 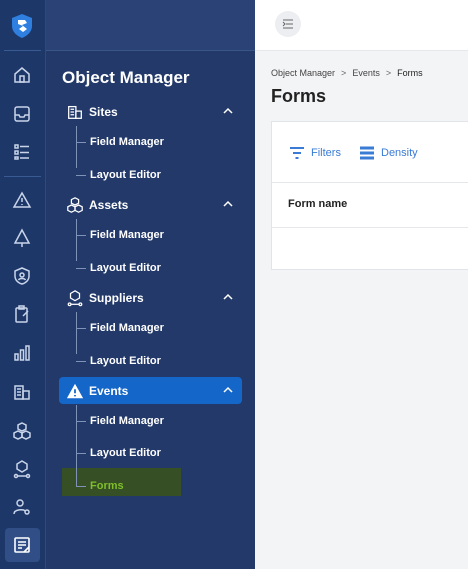 What do you see at coordinates (150, 111) in the screenshot?
I see `section-sites: Sites` at bounding box center [150, 111].